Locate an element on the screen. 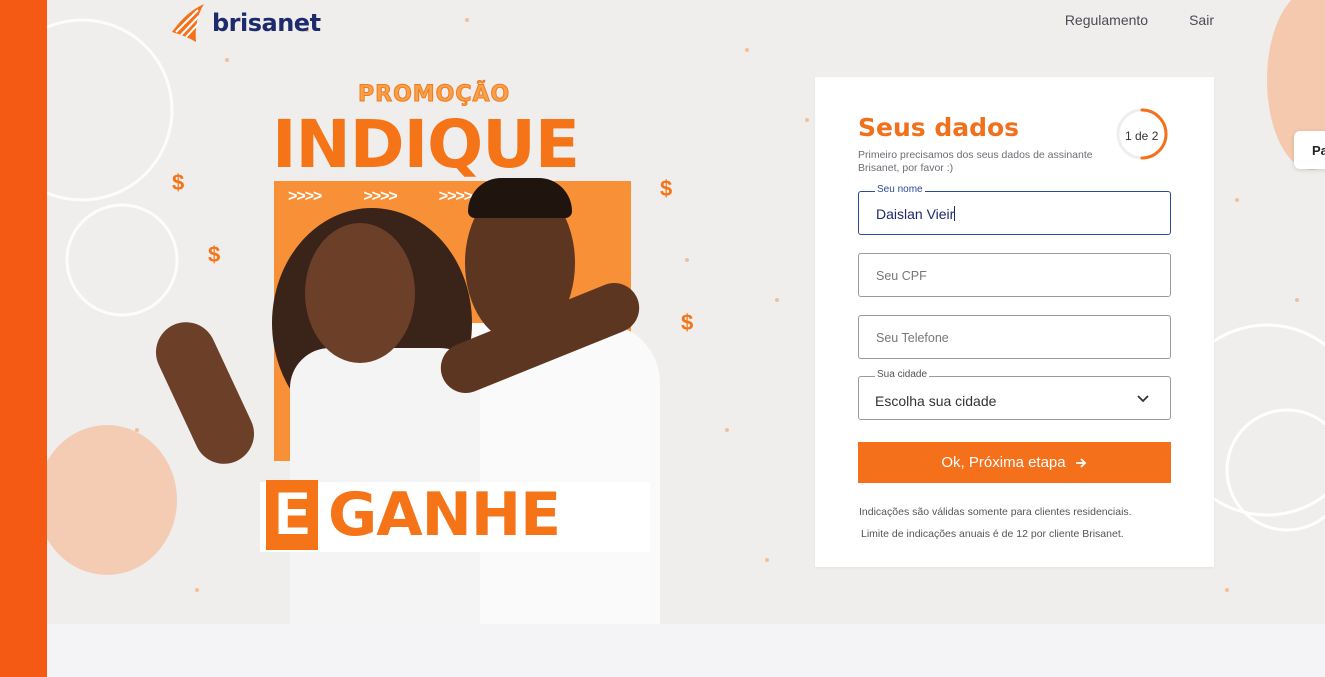 The width and height of the screenshot is (1325, 677). cpf-field: Seu CPF is located at coordinates (1014, 275).